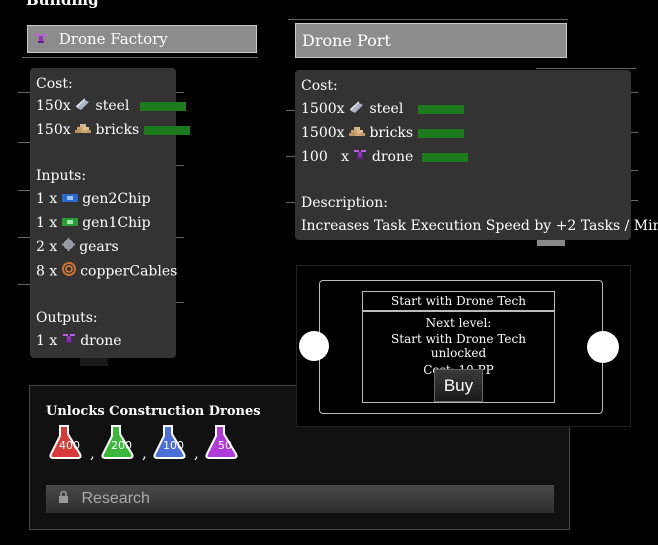 The height and width of the screenshot is (545, 658). Describe the element at coordinates (119, 442) in the screenshot. I see `green-flask-icon: 200` at that location.